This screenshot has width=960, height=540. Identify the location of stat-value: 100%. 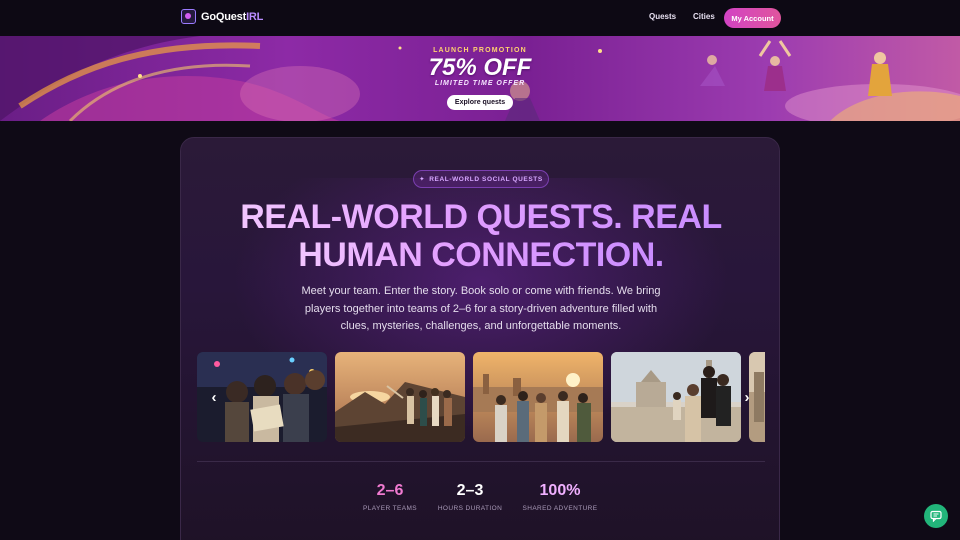
(560, 490).